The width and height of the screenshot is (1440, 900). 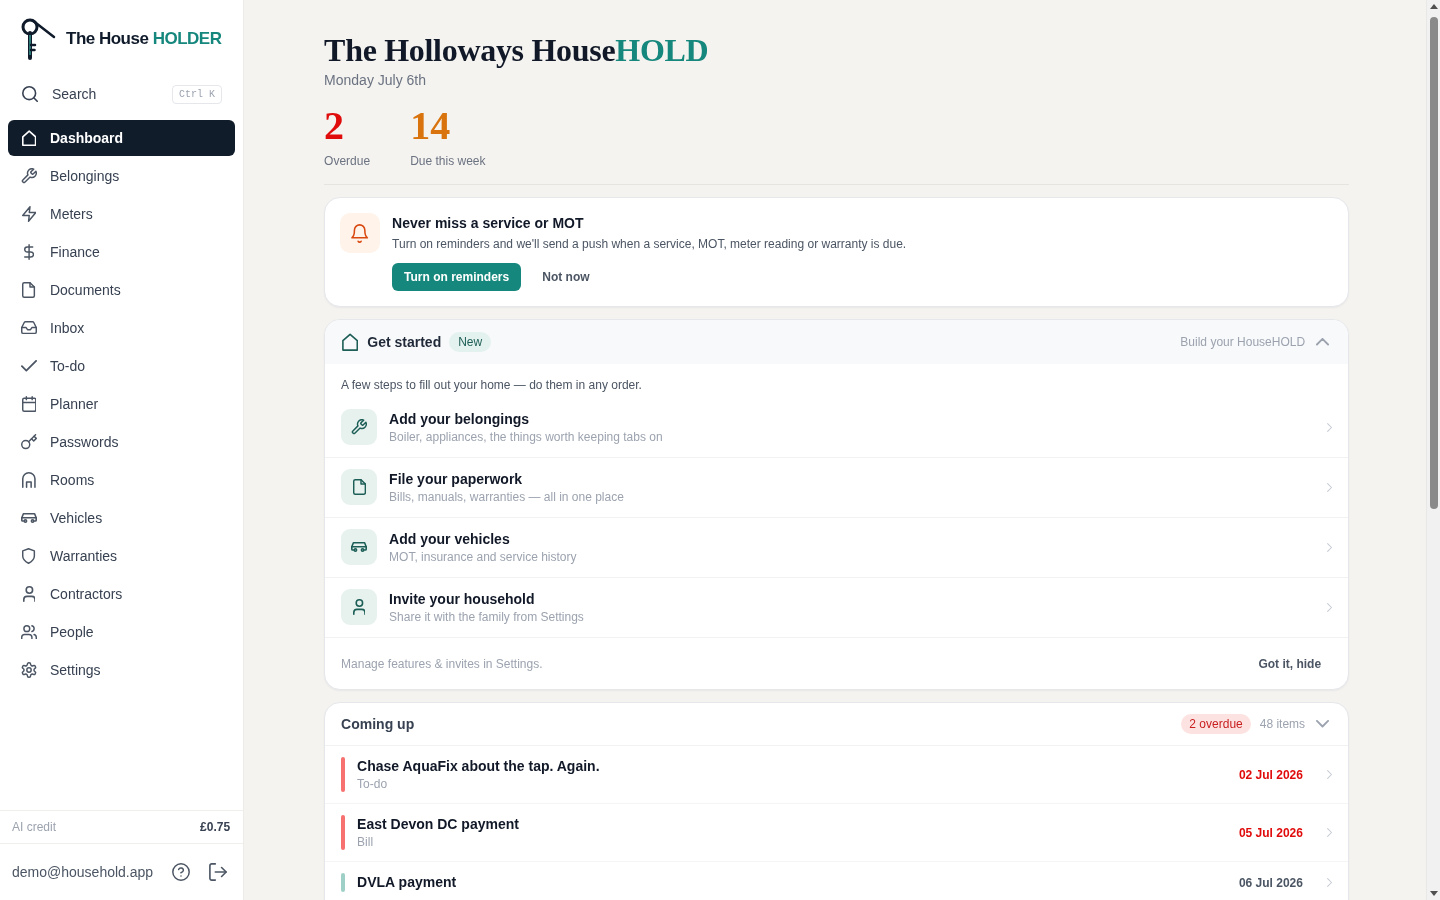 I want to click on due-date: 02 Jul 2026, so click(x=1270, y=774).